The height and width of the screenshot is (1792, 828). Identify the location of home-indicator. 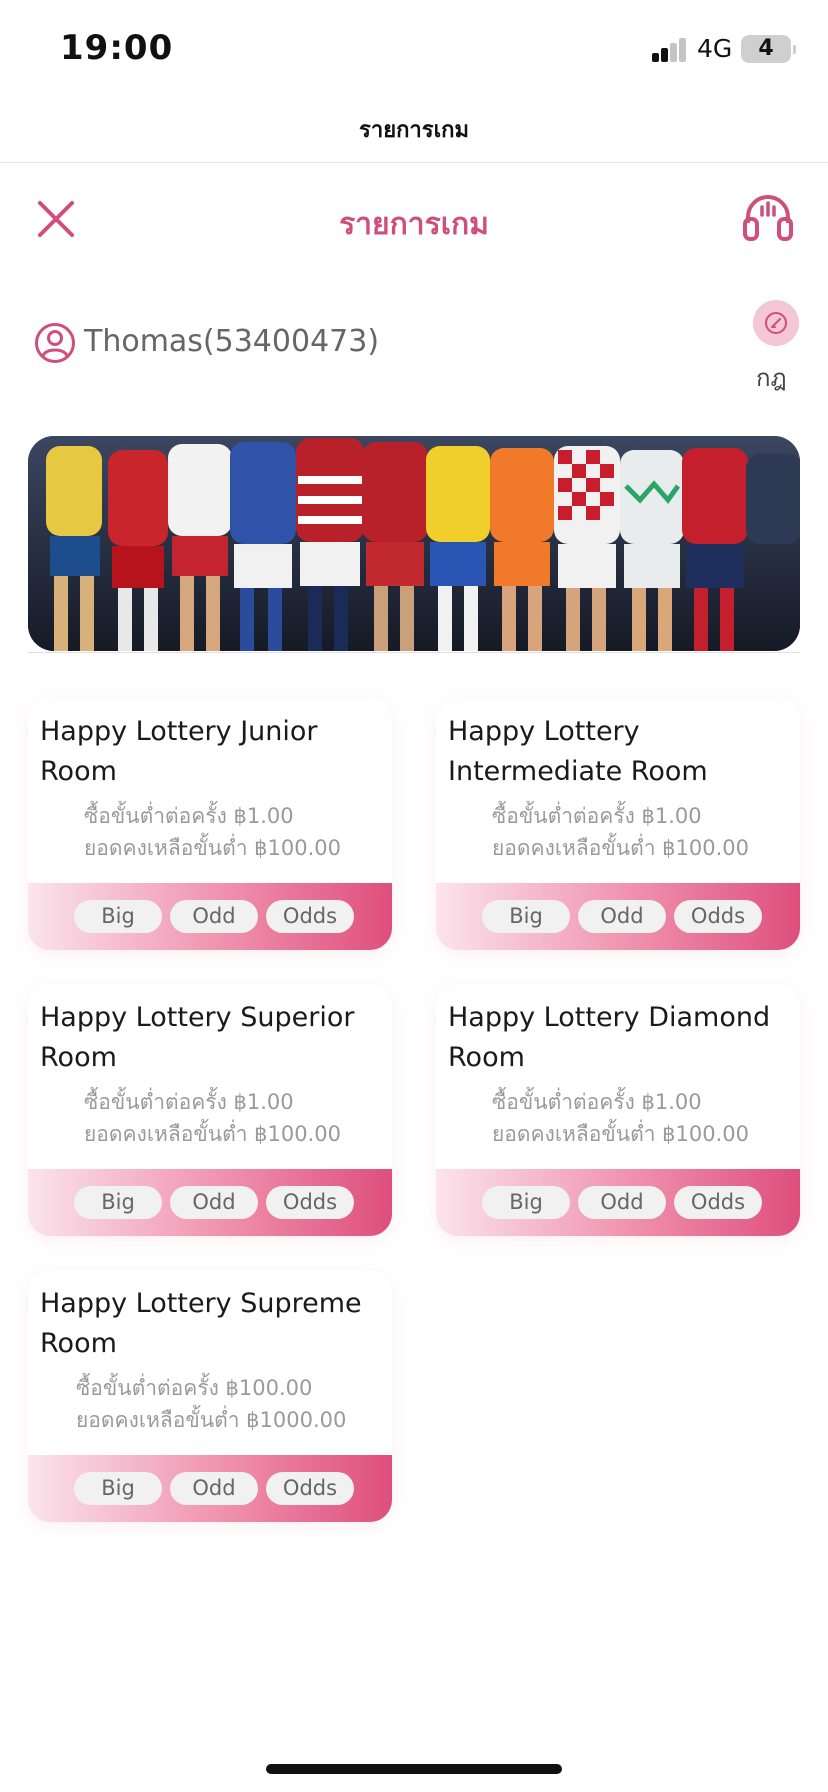
(414, 1769).